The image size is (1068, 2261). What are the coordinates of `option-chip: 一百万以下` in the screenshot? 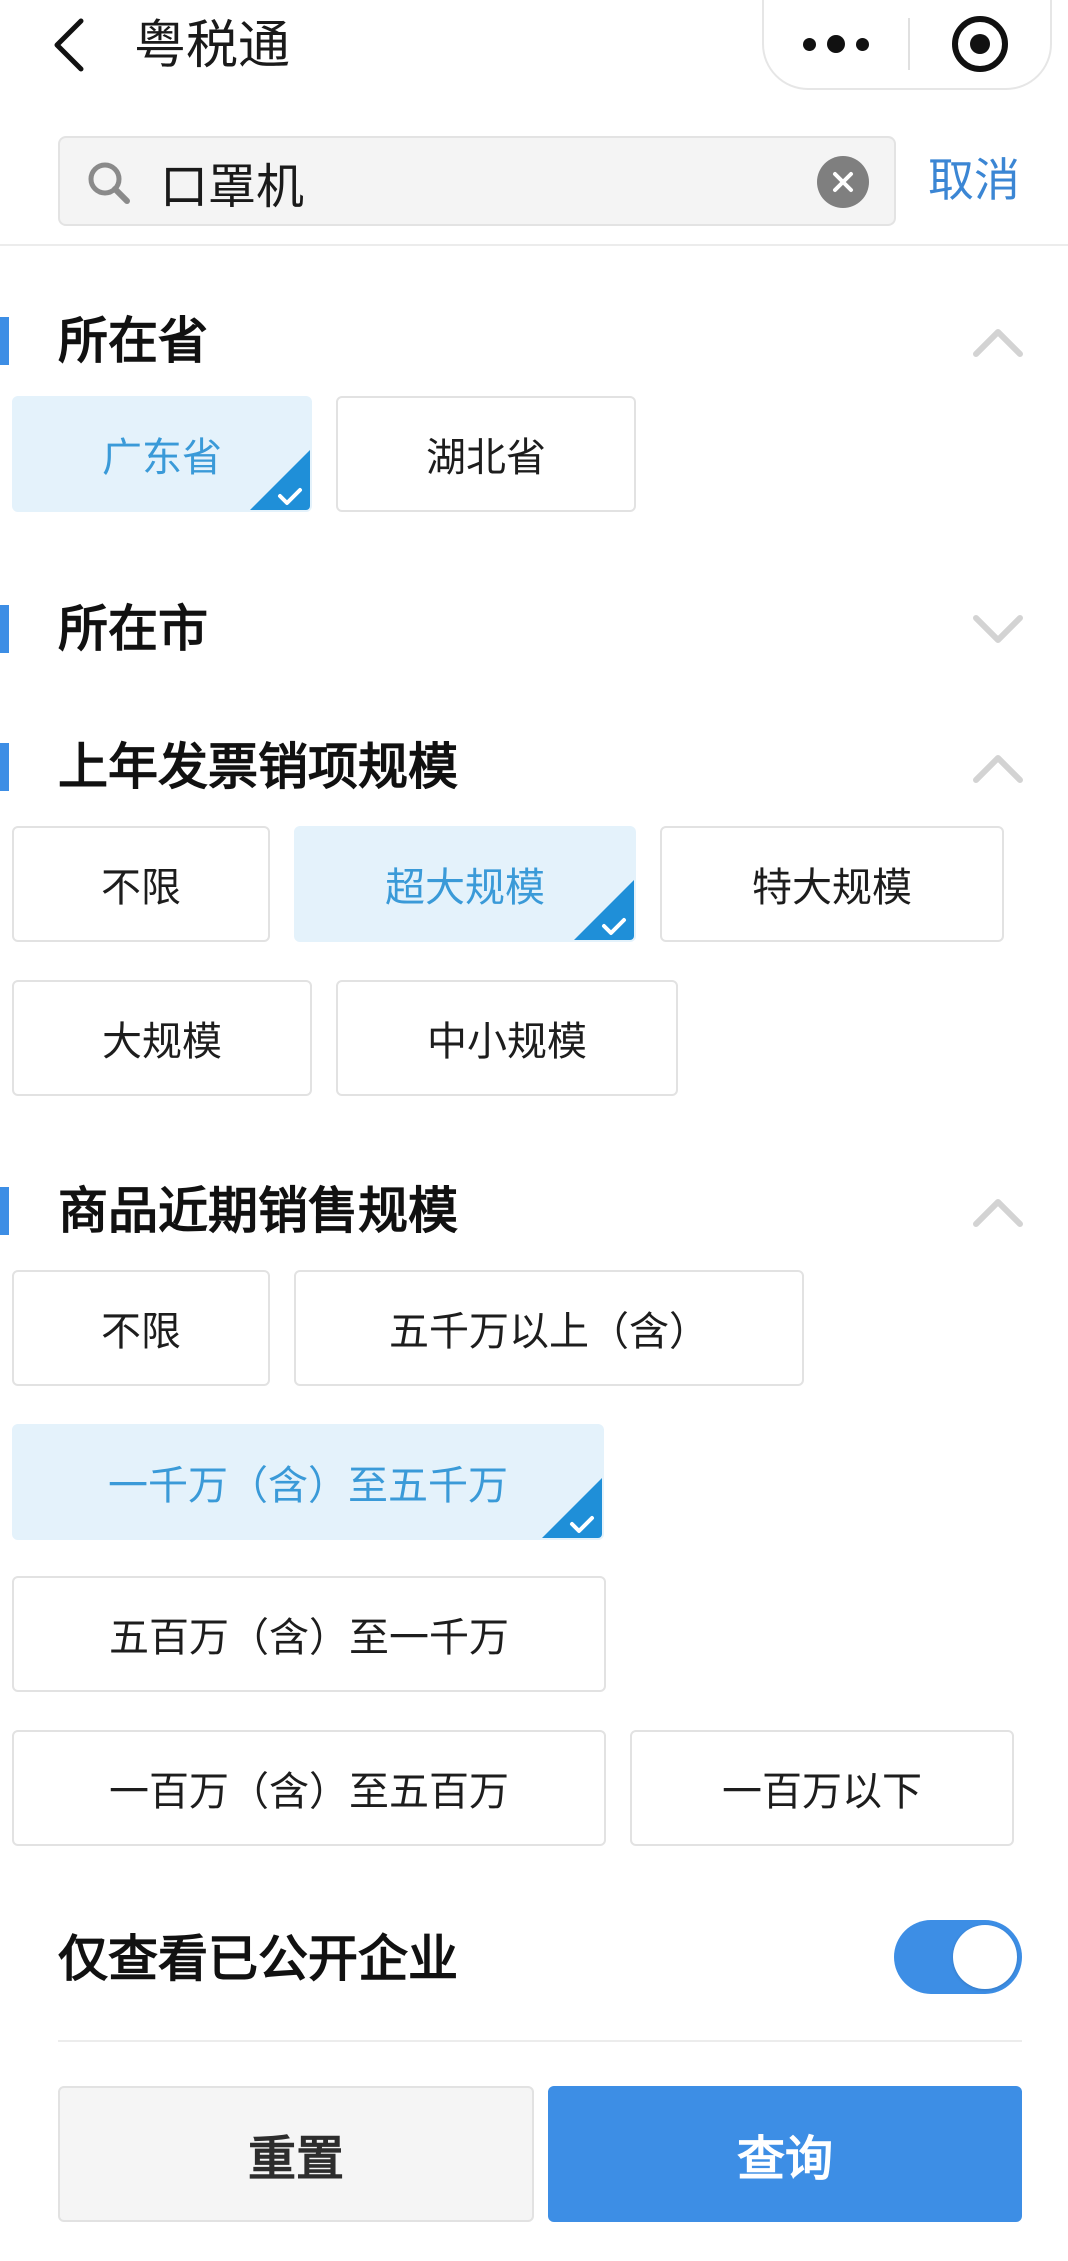 It's located at (822, 1788).